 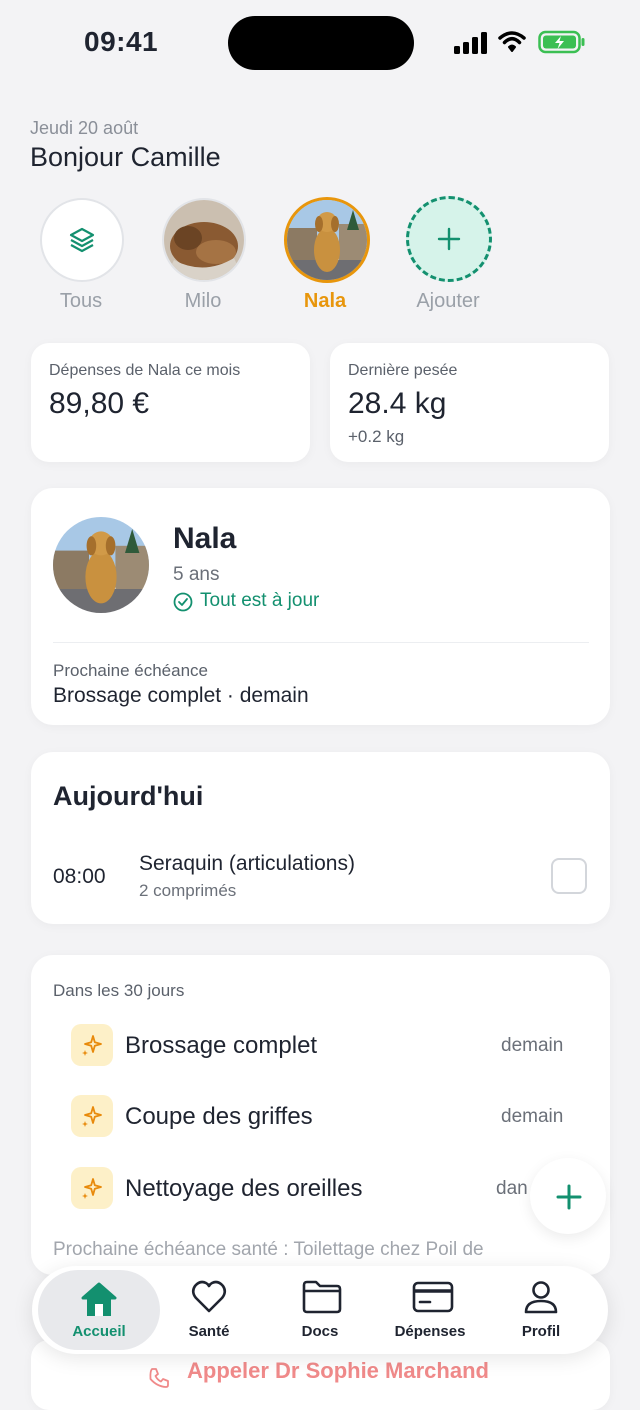 What do you see at coordinates (99, 1299) in the screenshot?
I see `home-icon` at bounding box center [99, 1299].